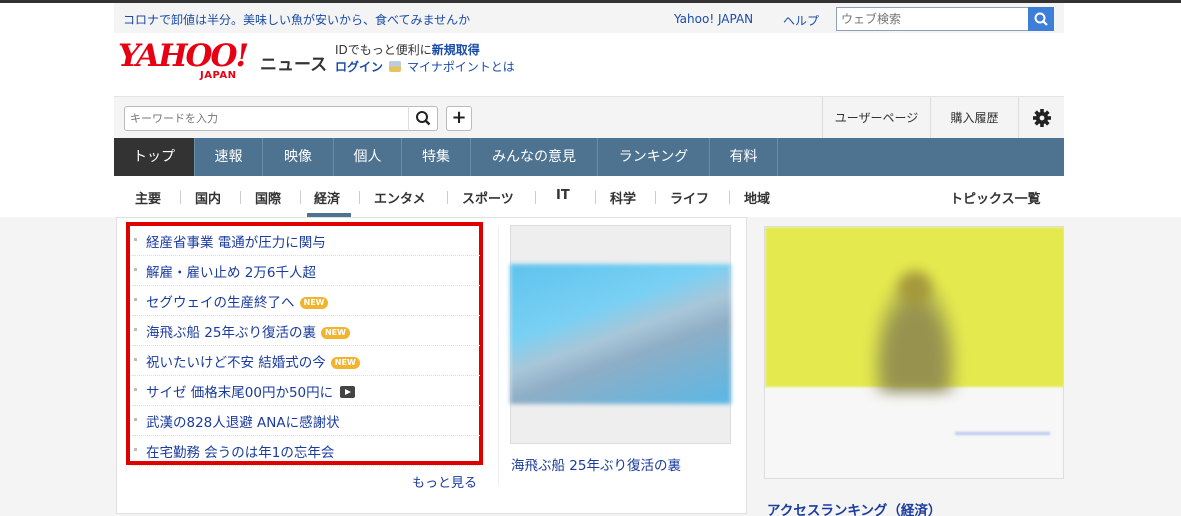  I want to click on news-headline: 在宅勤務 会うのは年1の忘年会, so click(240, 453).